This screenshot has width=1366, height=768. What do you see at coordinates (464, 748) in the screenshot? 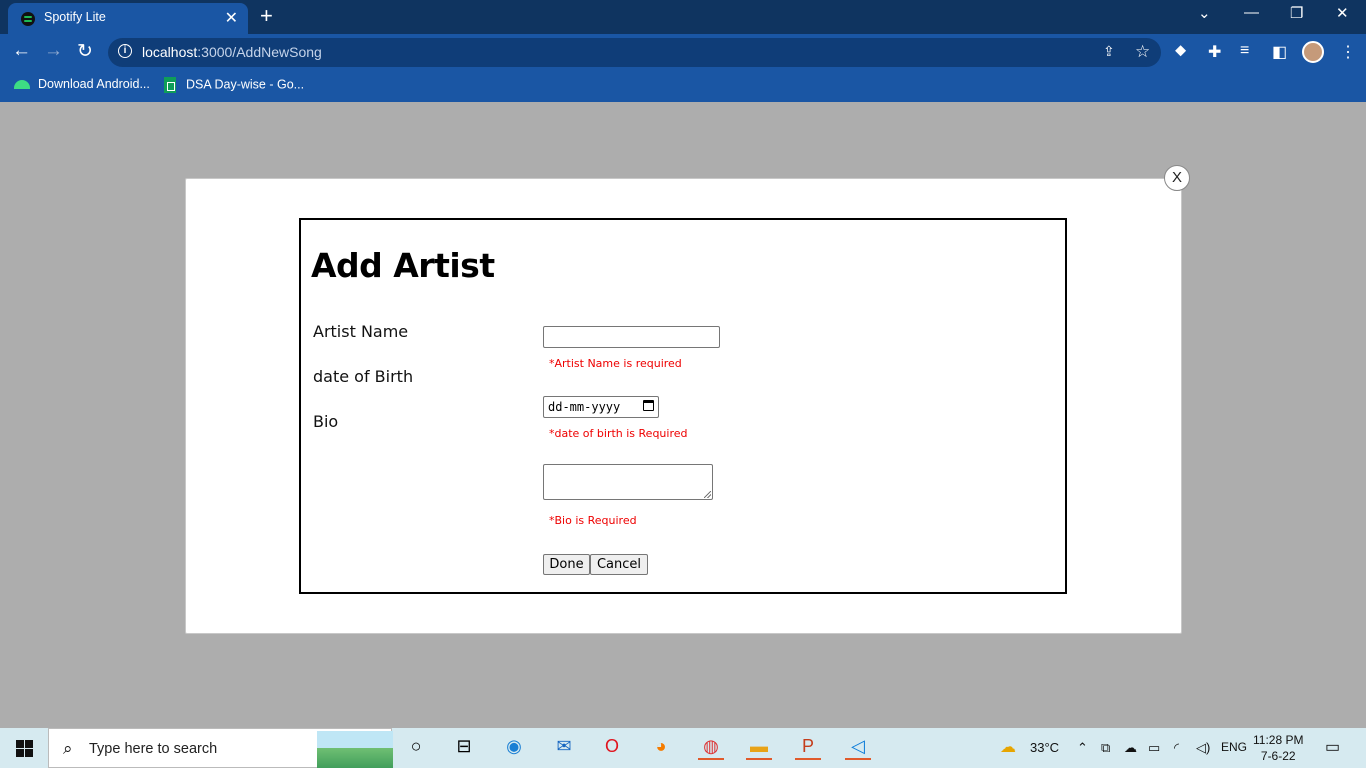
I see `task-view-icon: ⊟` at bounding box center [464, 748].